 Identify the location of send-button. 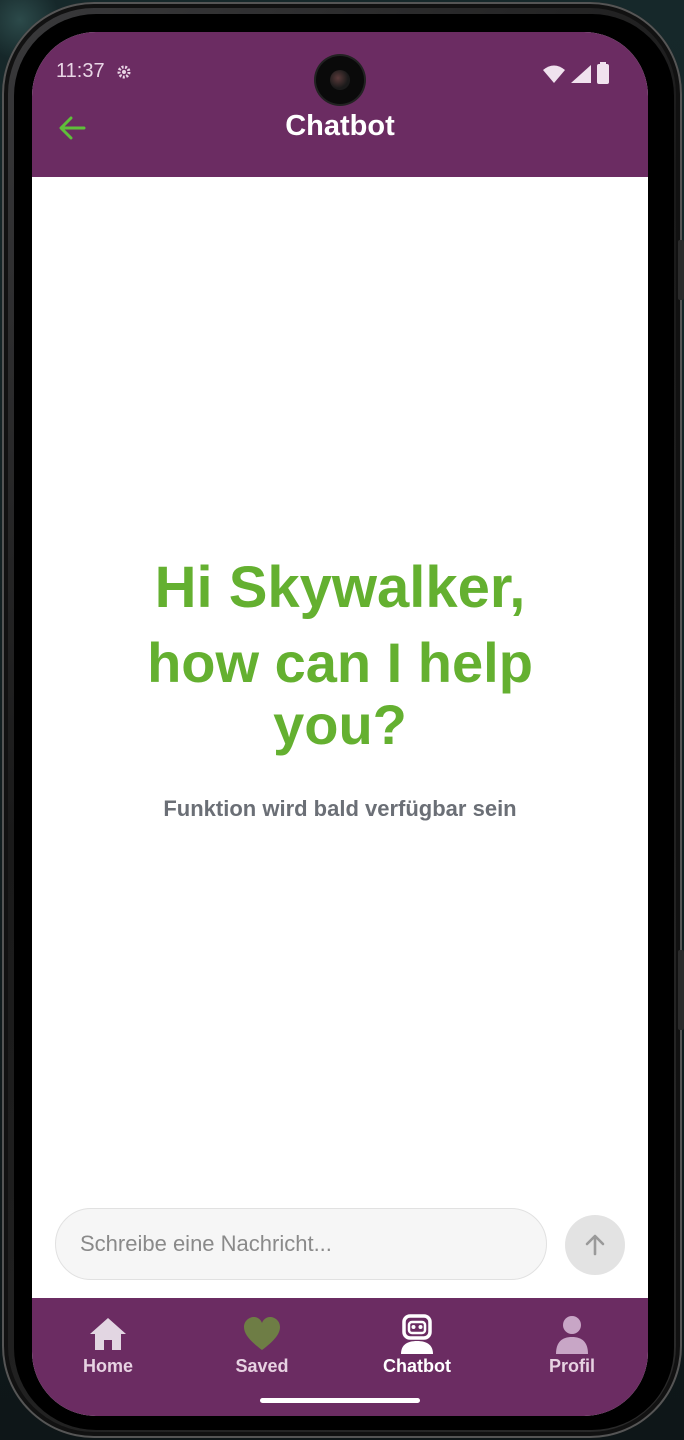
(595, 1245).